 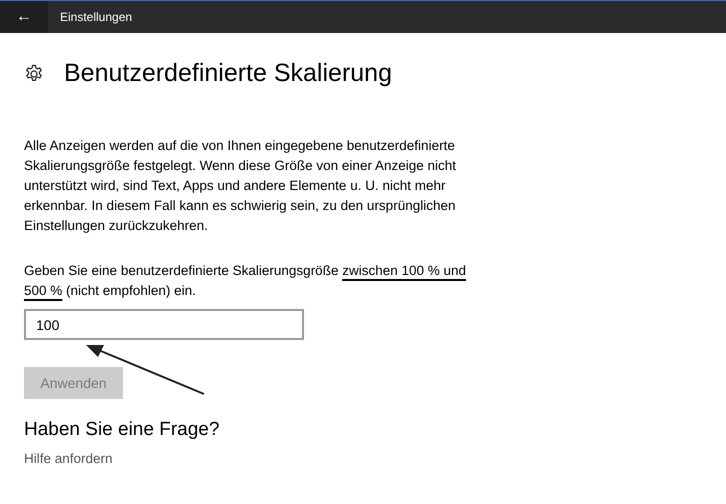 I want to click on help-link: Hilfe anfordern, so click(x=68, y=458).